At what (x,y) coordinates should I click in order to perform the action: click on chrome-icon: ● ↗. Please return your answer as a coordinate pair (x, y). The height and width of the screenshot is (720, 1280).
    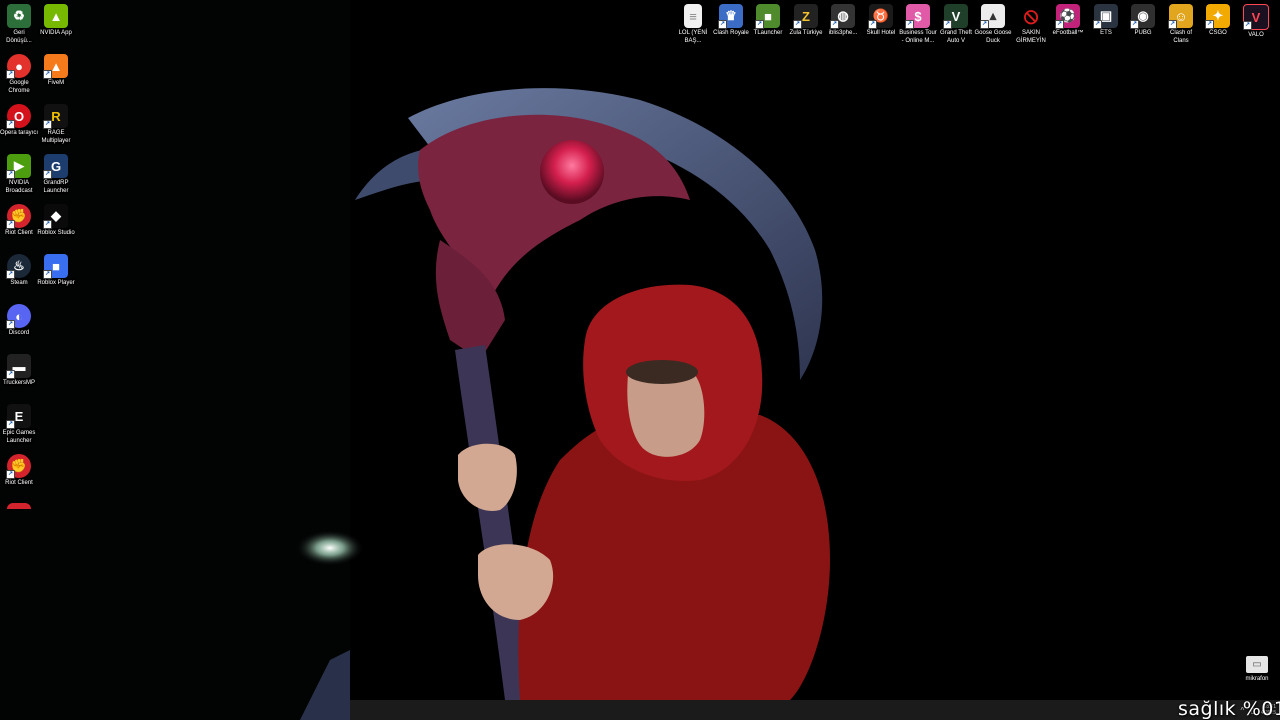
    Looking at the image, I should click on (18, 66).